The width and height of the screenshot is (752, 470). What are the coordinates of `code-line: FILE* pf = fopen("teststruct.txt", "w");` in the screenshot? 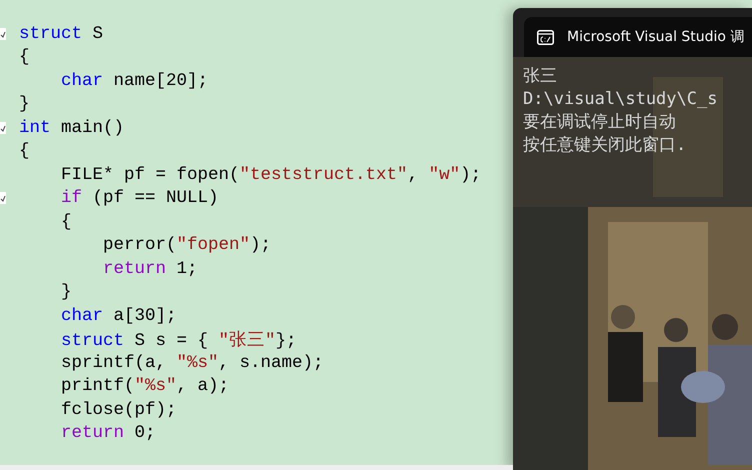 It's located at (271, 174).